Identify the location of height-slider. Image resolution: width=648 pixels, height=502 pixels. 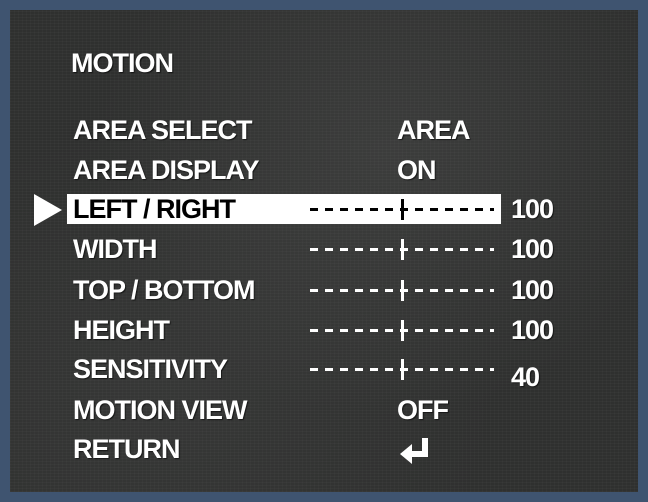
(402, 330).